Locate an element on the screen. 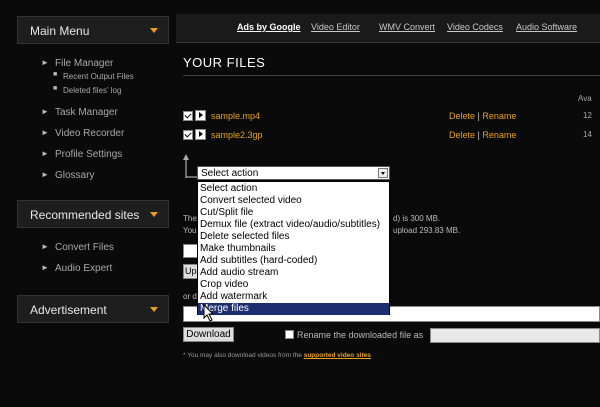  info-text-right: d) is 300 MB. is located at coordinates (417, 218).